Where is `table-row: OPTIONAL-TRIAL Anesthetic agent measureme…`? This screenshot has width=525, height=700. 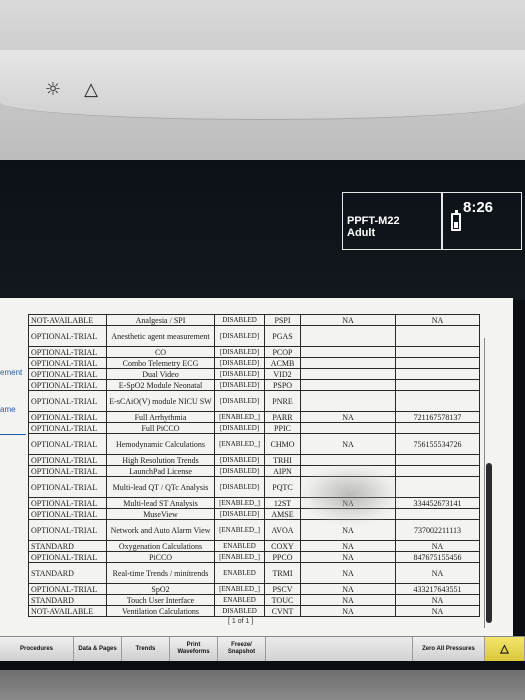 table-row: OPTIONAL-TRIAL Anesthetic agent measureme… is located at coordinates (254, 336).